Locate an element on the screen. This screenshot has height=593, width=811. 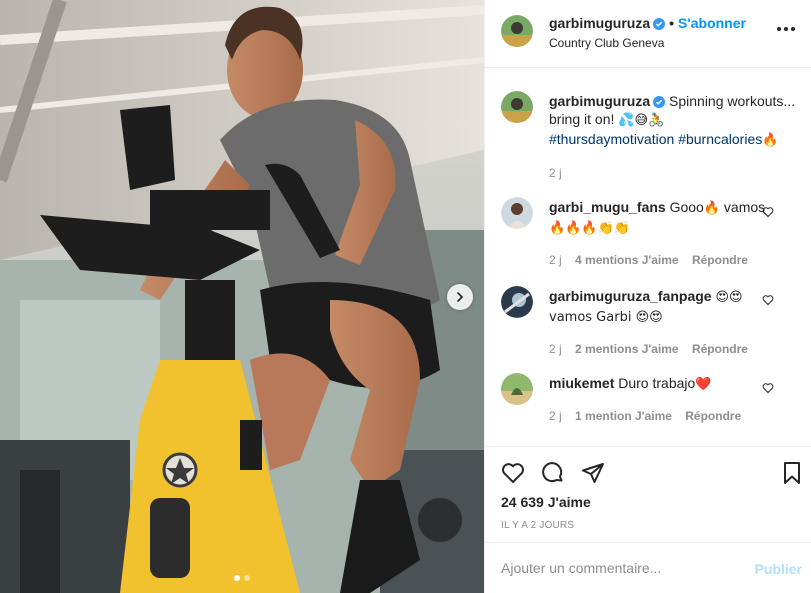
chevron-right-icon is located at coordinates (460, 297).